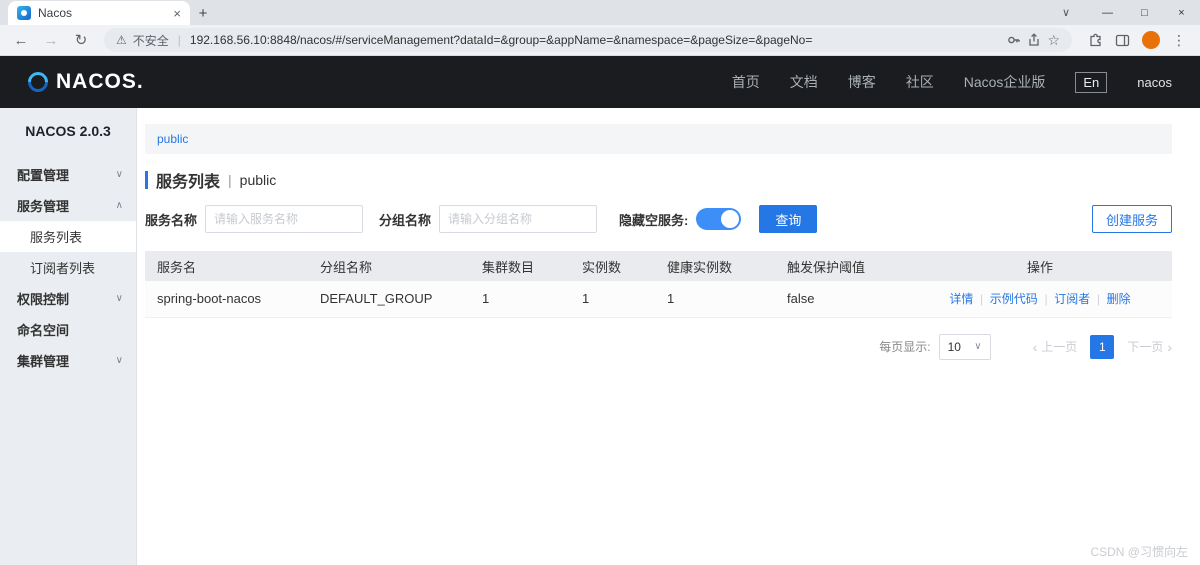 The width and height of the screenshot is (1200, 565). Describe the element at coordinates (1154, 82) in the screenshot. I see `username: nacos` at that location.